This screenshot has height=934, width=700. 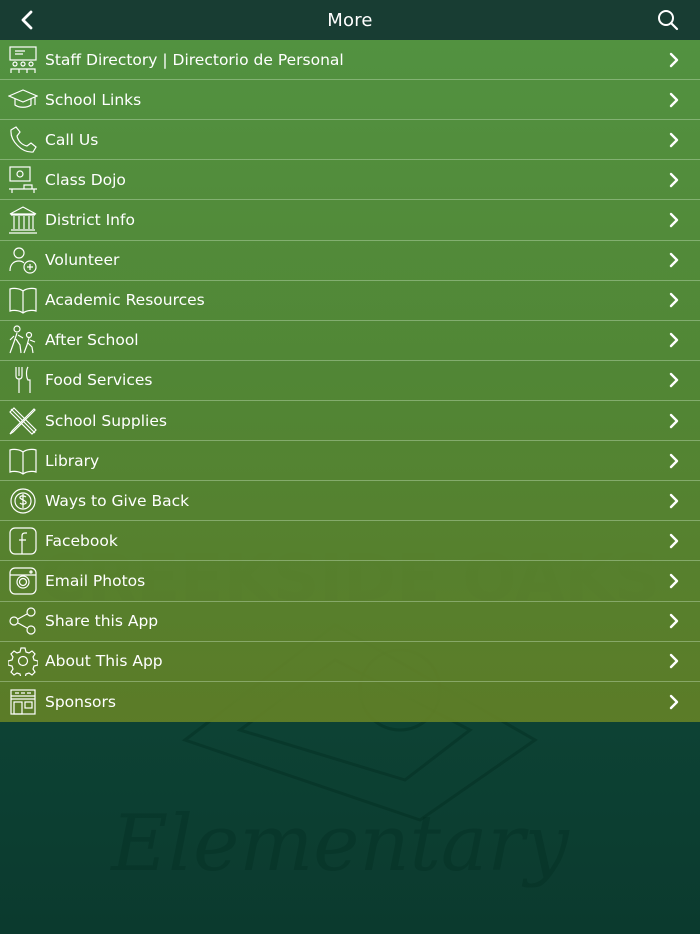 I want to click on page-title: More, so click(x=350, y=20).